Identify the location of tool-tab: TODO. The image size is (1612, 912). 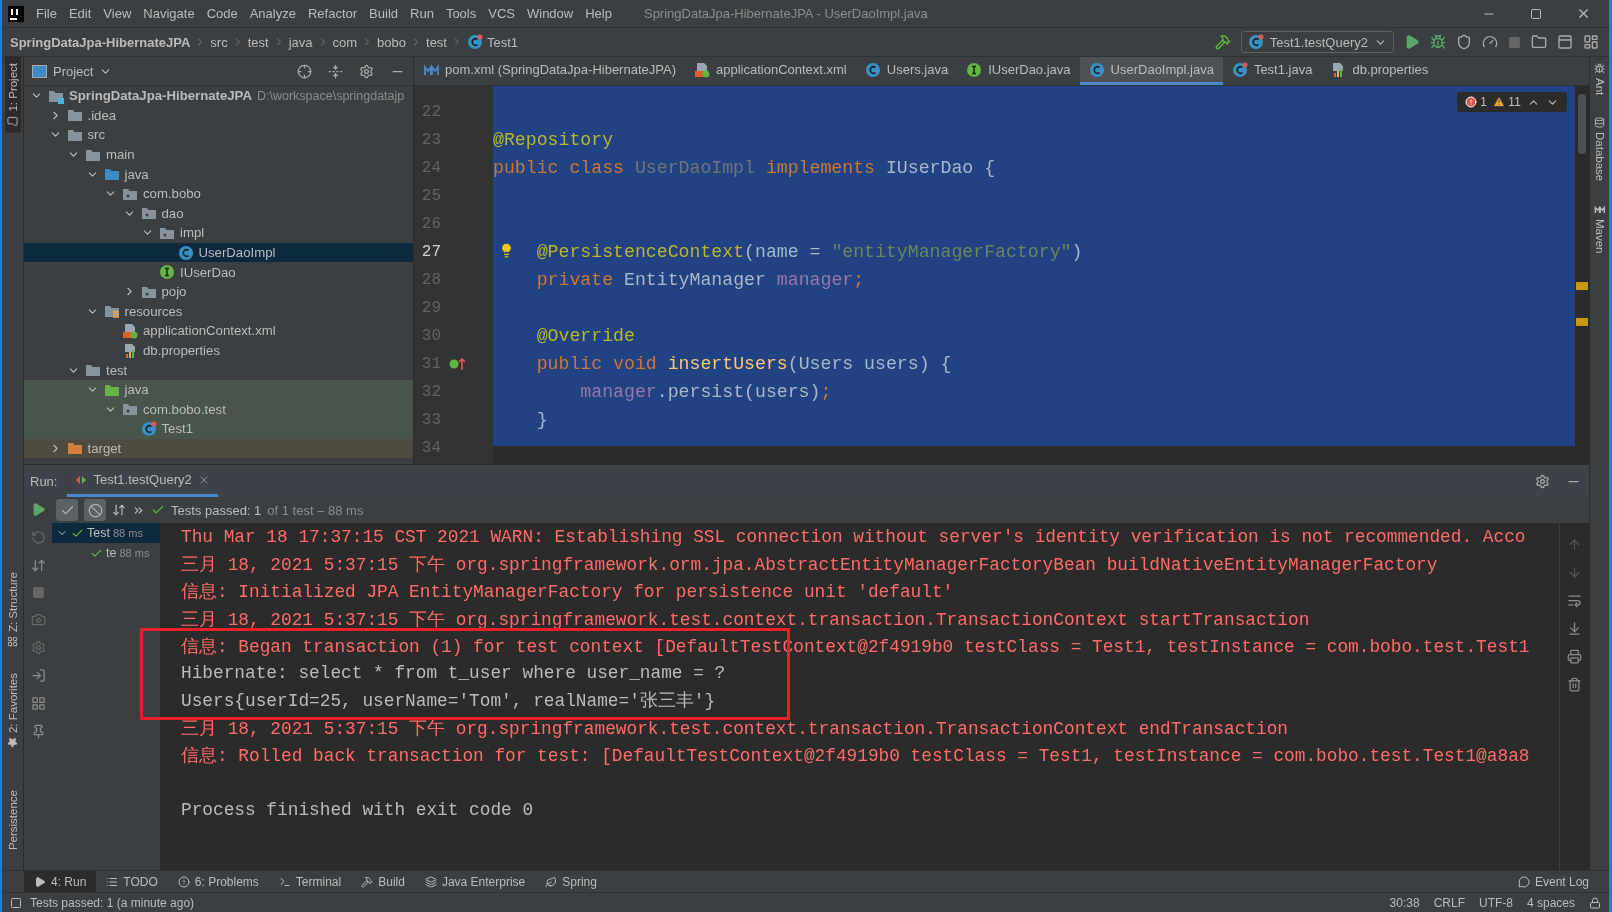
(132, 881).